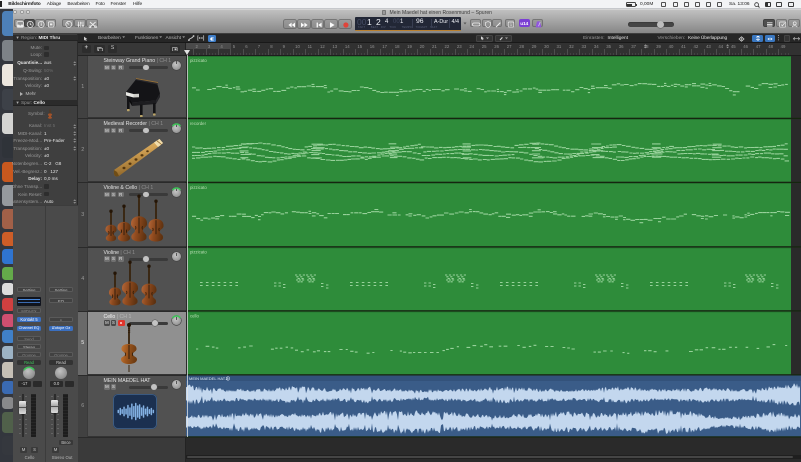 This screenshot has width=801, height=462. What do you see at coordinates (511, 24) in the screenshot?
I see `svg-text: 1` at bounding box center [511, 24].